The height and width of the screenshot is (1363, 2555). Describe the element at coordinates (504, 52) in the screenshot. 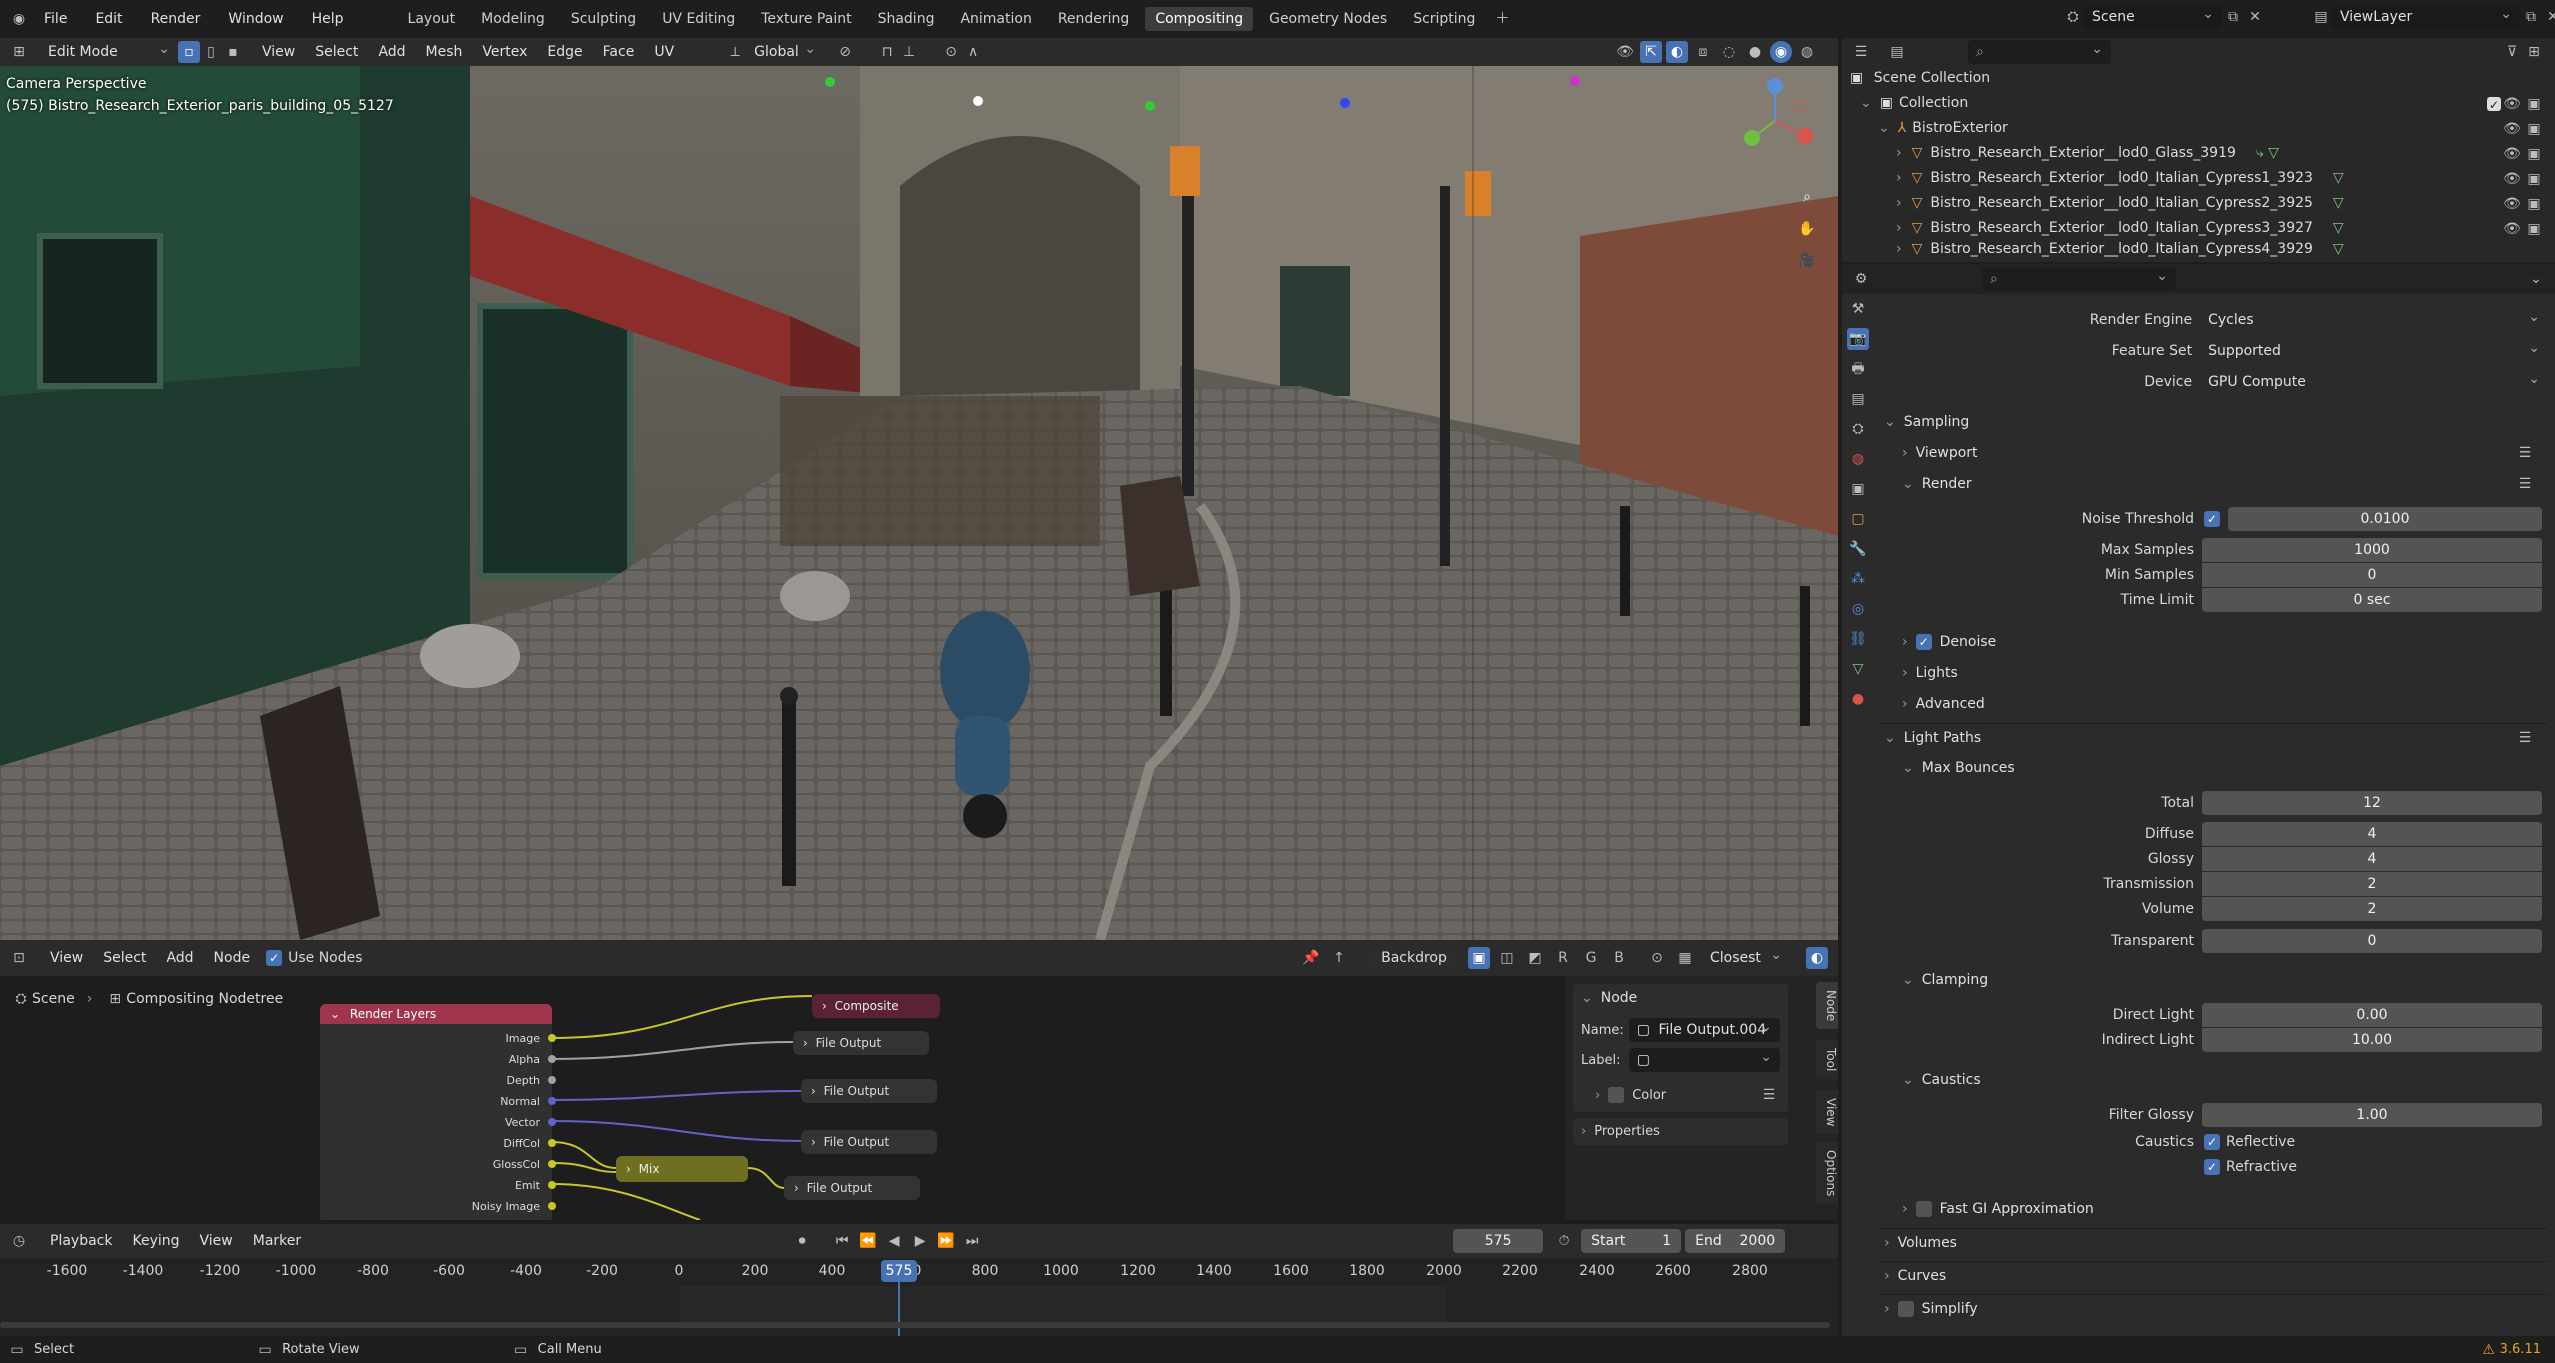

I see `viewport-menu-vertex: Vertex` at that location.